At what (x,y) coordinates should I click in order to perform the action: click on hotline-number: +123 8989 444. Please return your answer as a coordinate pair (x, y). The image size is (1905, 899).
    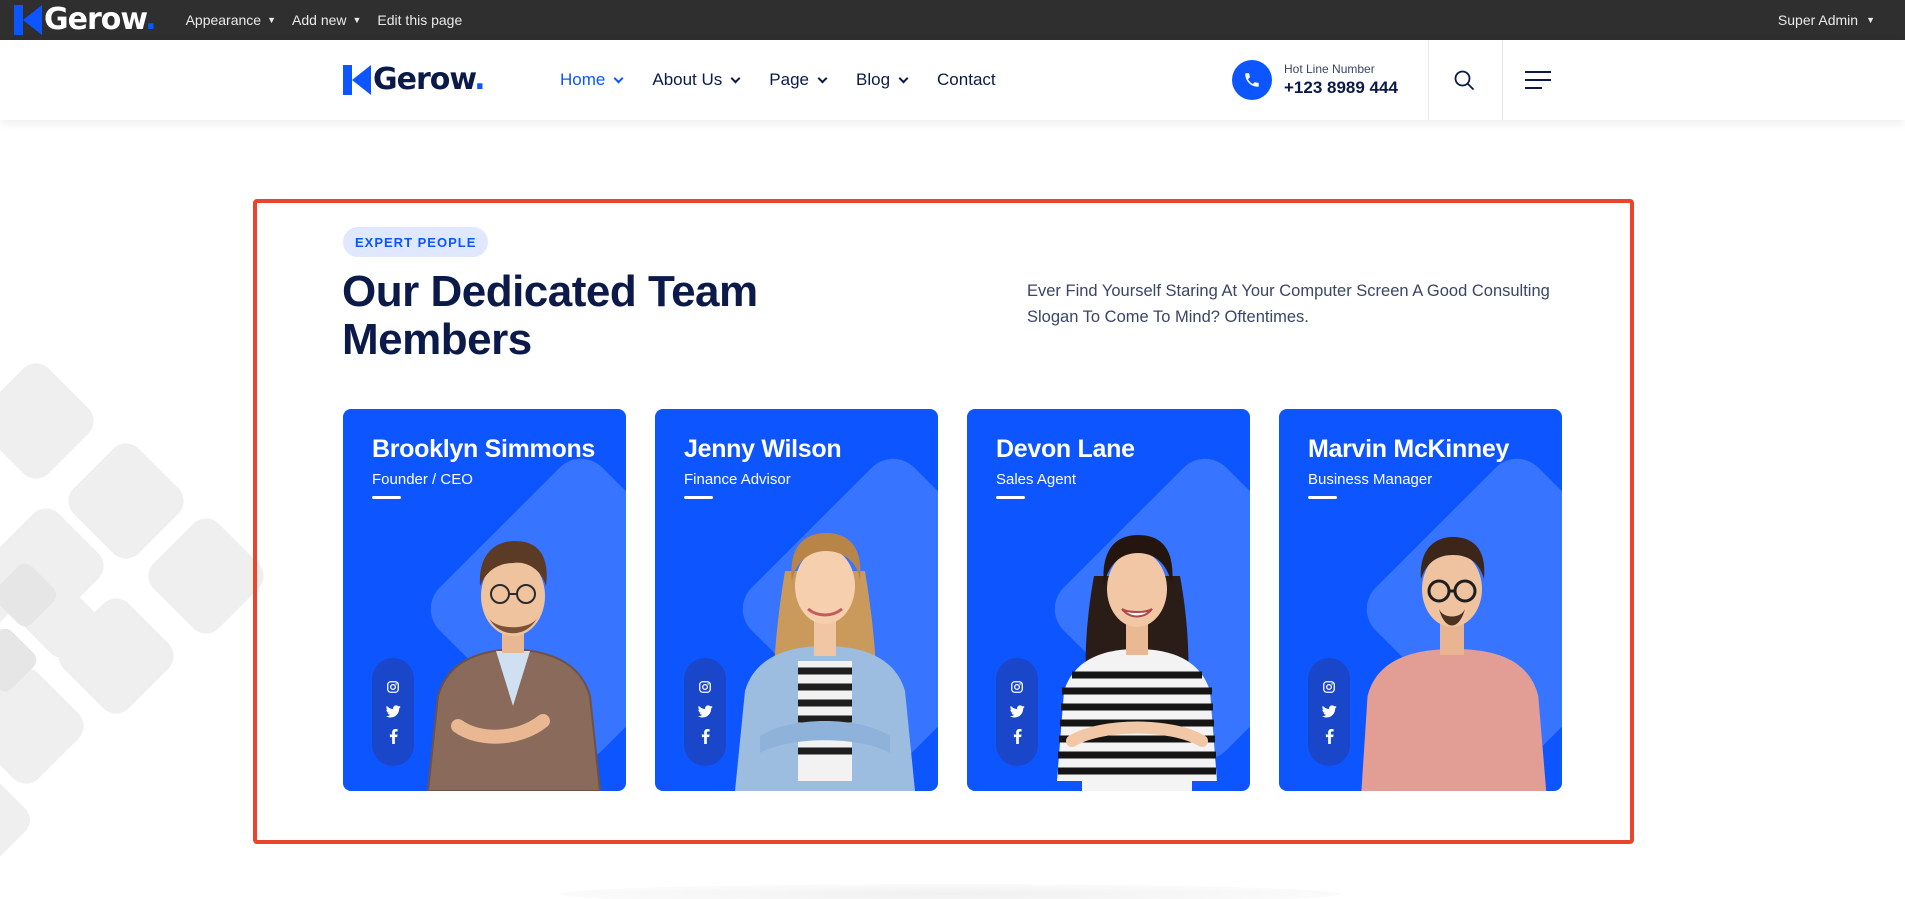
    Looking at the image, I should click on (1341, 87).